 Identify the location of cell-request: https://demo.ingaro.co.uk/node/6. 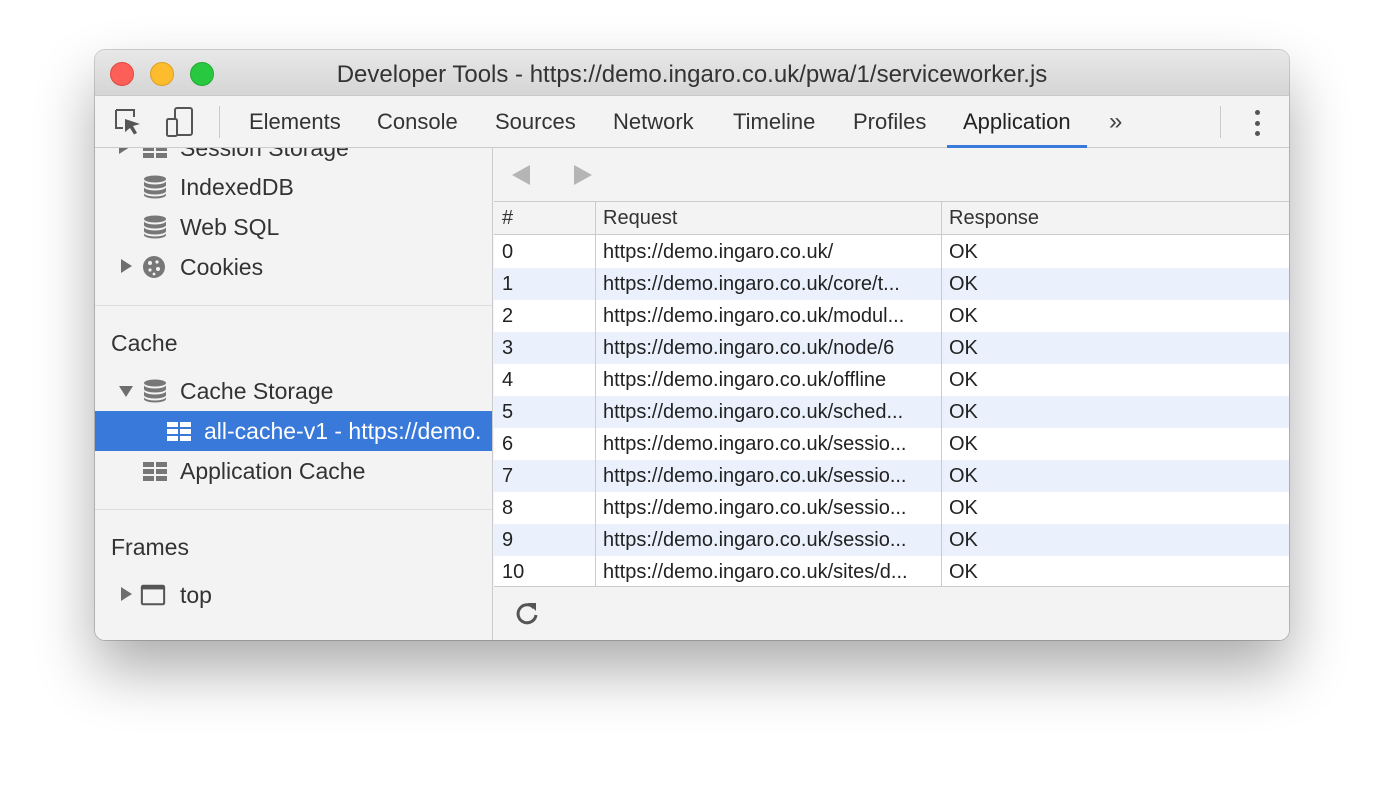
(749, 348).